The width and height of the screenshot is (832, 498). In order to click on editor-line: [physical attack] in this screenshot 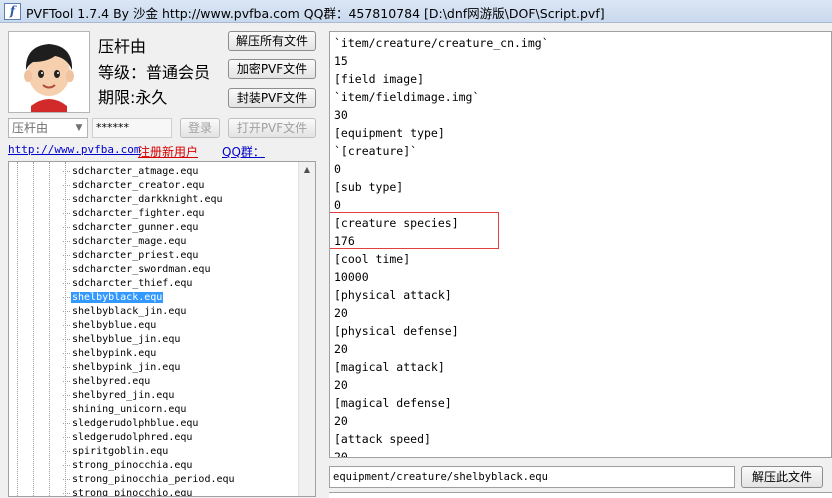, I will do `click(393, 295)`.